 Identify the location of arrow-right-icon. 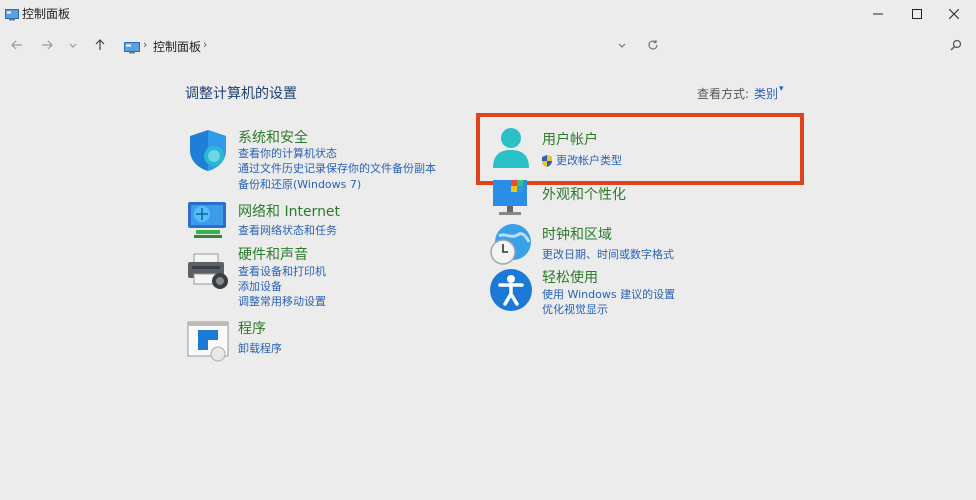
(47, 45).